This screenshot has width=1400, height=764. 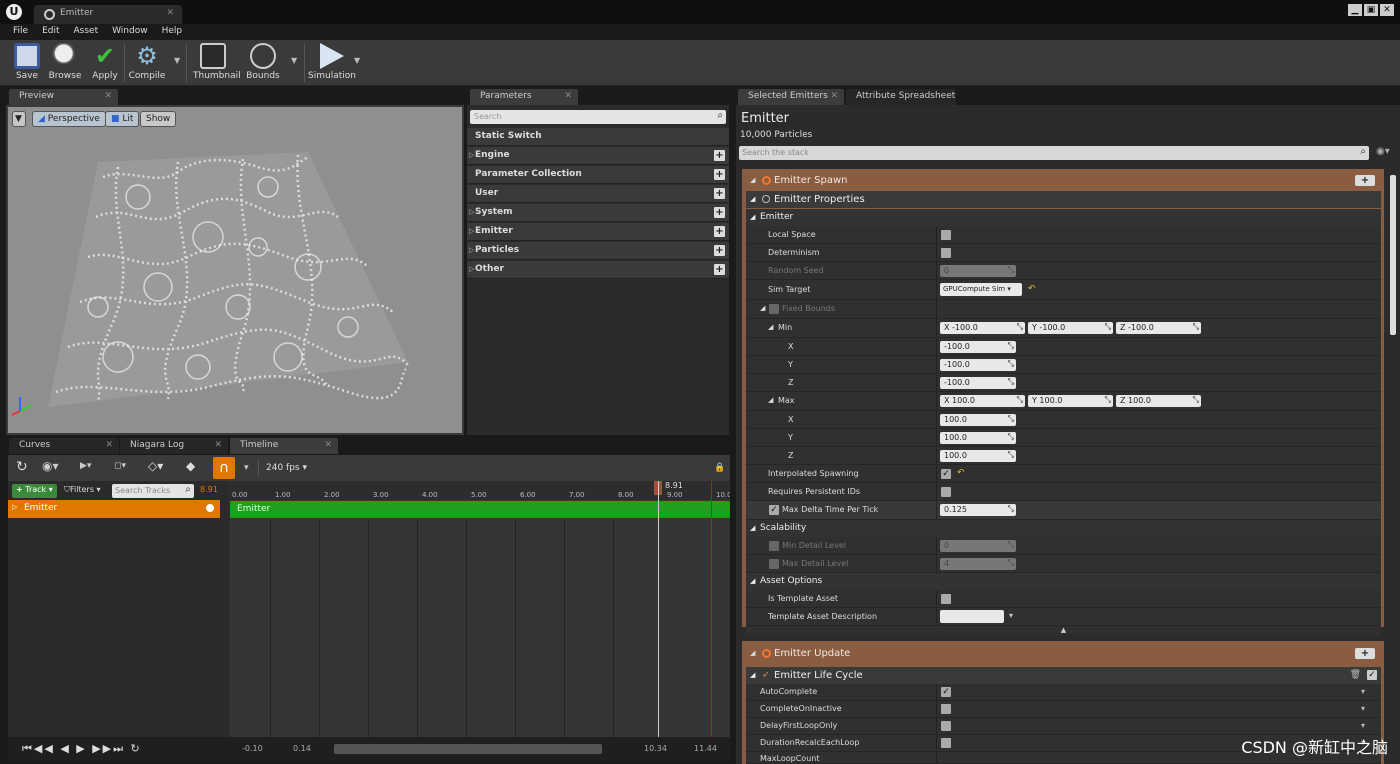 I want to click on compile-button: ⚙ Compile, so click(x=147, y=63).